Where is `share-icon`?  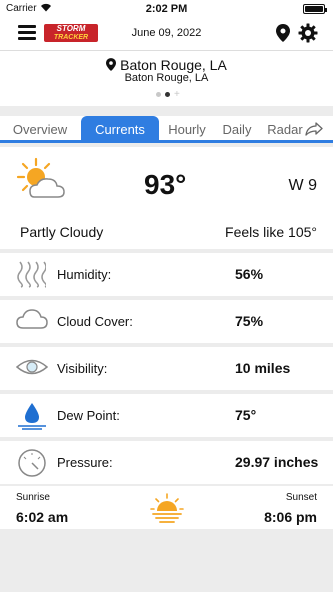 share-icon is located at coordinates (314, 131).